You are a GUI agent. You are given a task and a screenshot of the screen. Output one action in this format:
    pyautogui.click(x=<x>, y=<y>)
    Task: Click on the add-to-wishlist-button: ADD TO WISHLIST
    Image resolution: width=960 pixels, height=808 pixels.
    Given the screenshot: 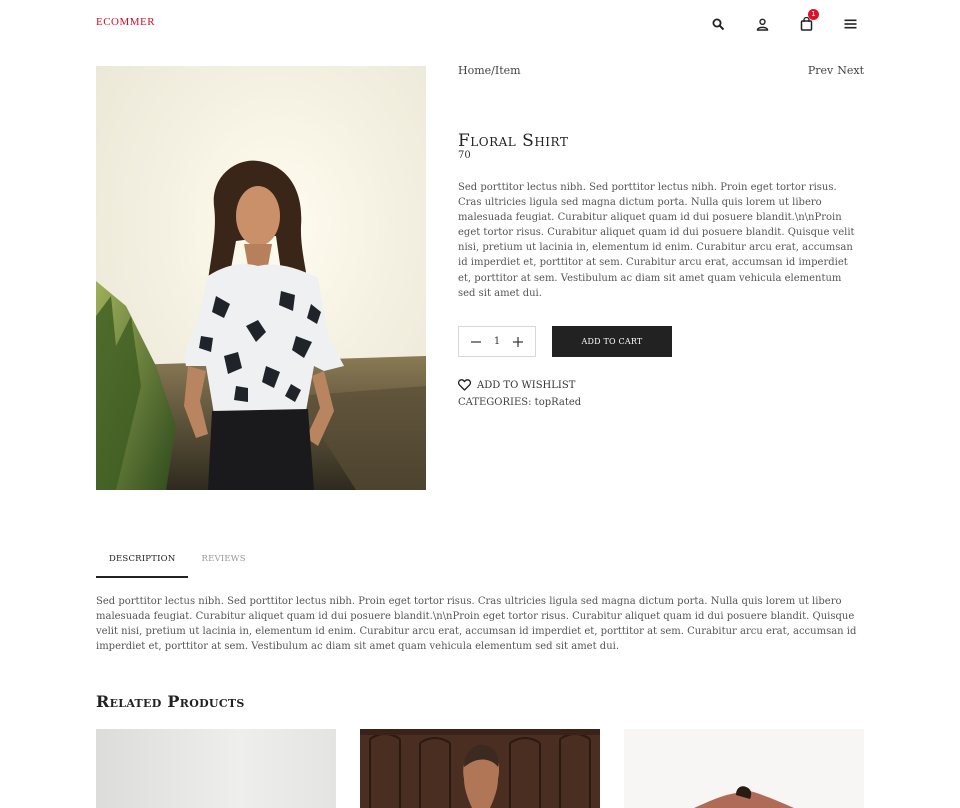 What is the action you would take?
    pyautogui.click(x=516, y=385)
    